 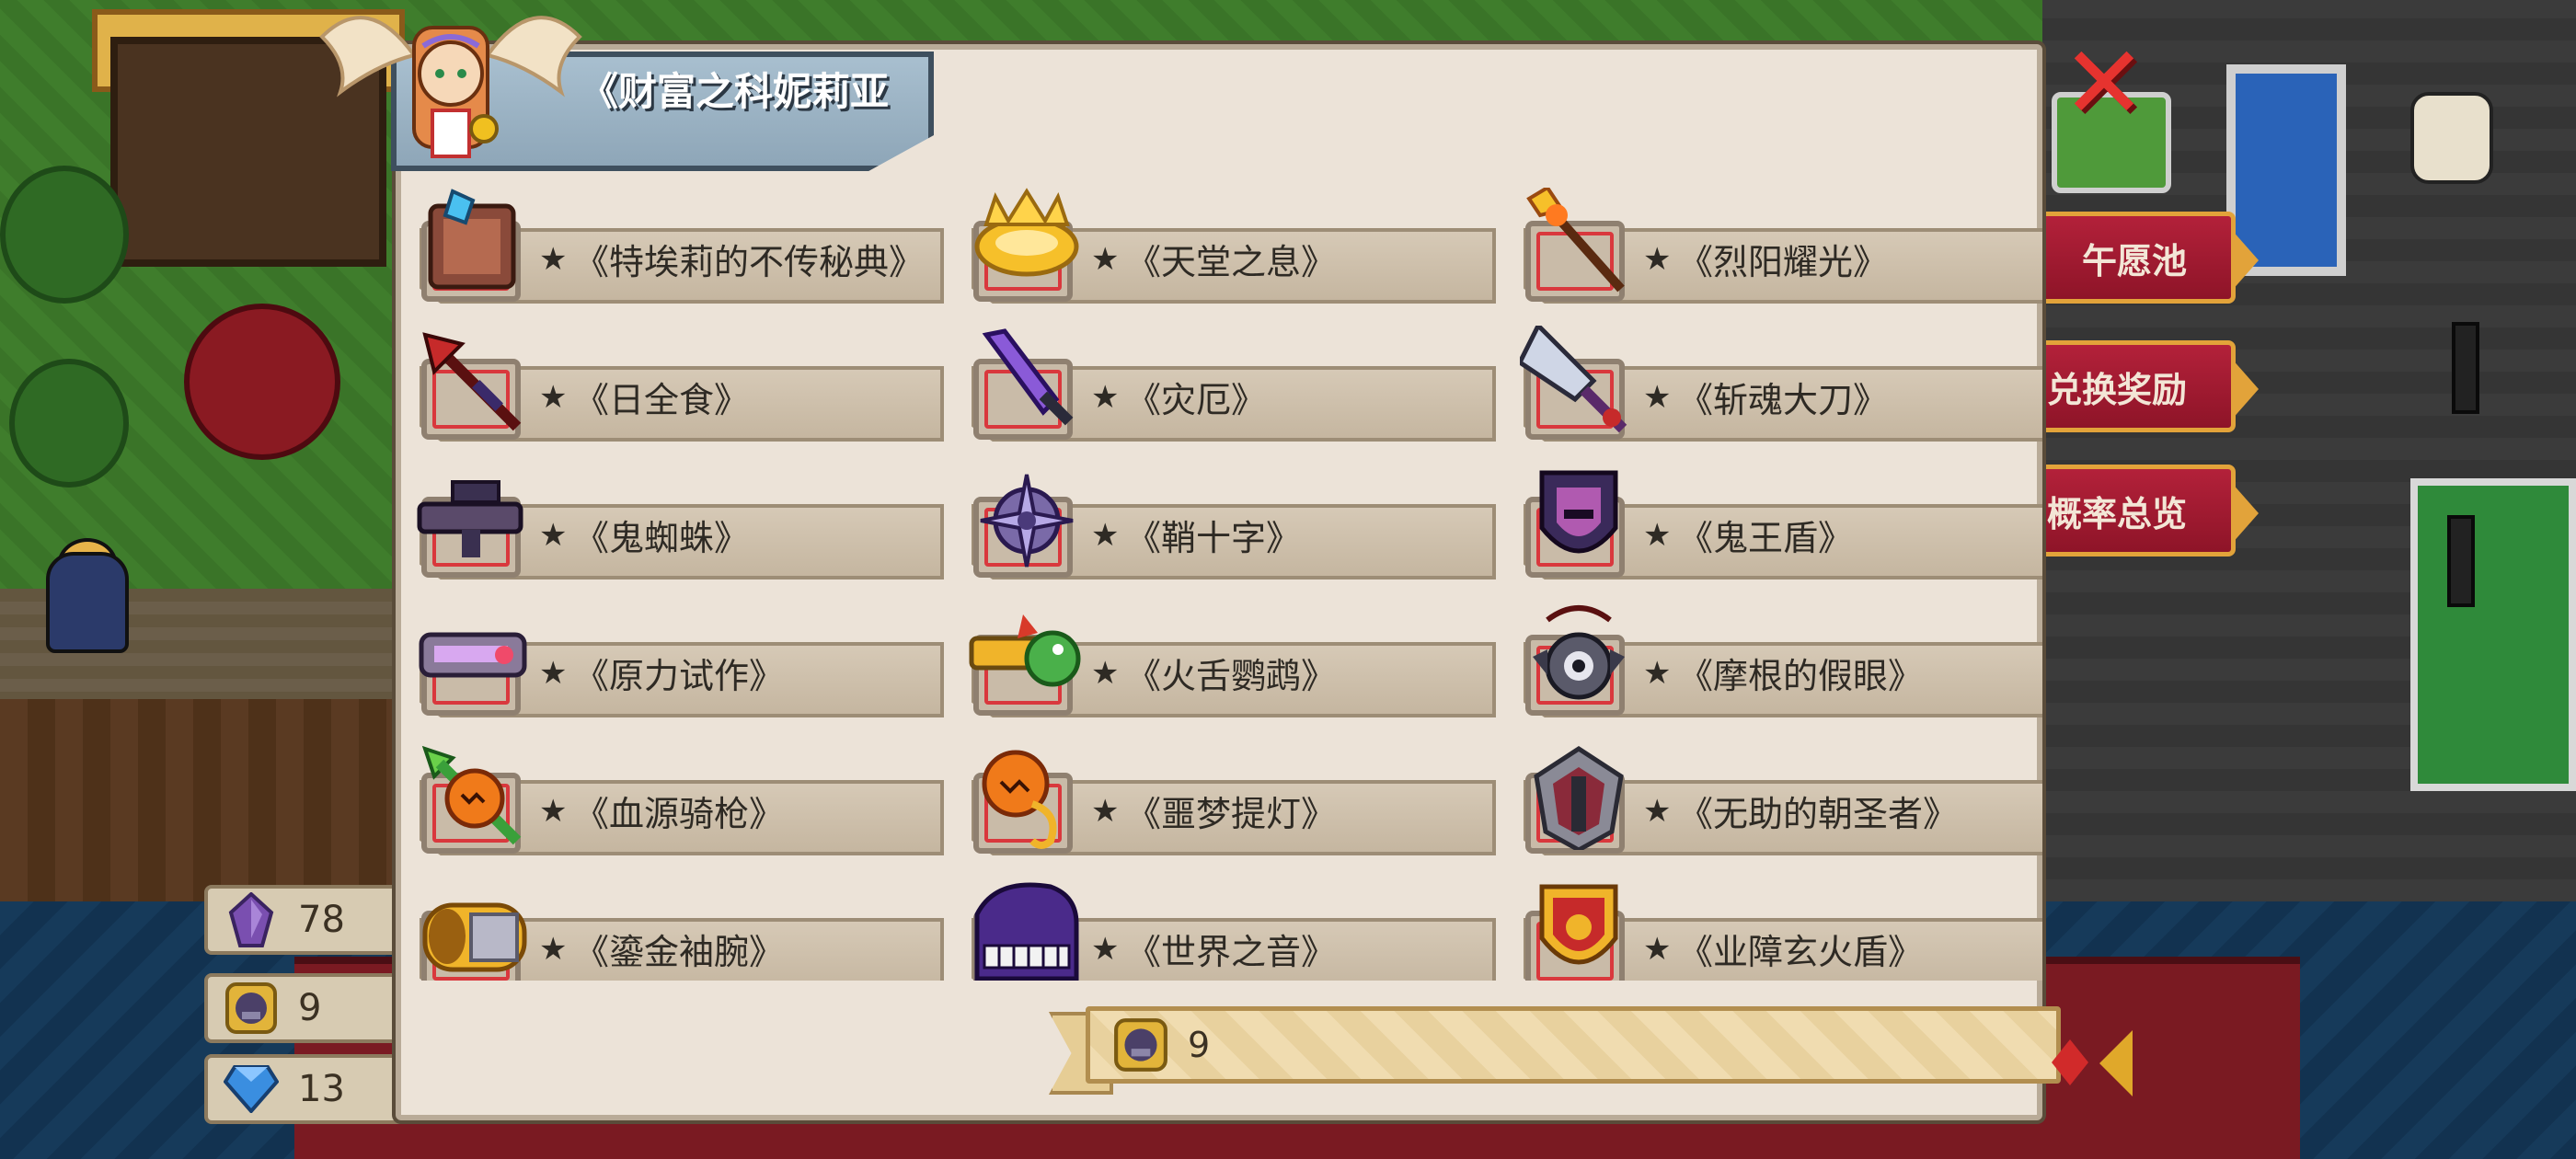 What do you see at coordinates (321, 920) in the screenshot?
I see `currency-value: 78` at bounding box center [321, 920].